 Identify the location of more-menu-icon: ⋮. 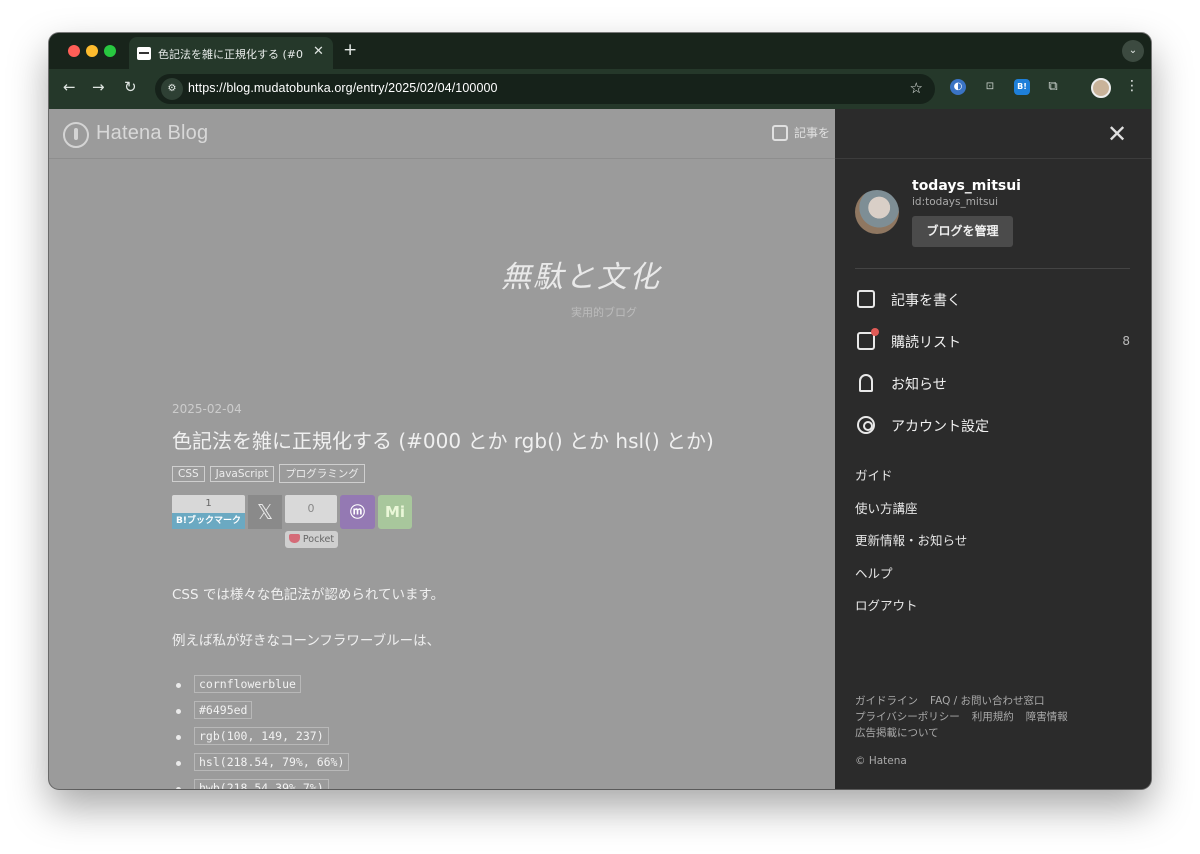
(1132, 86).